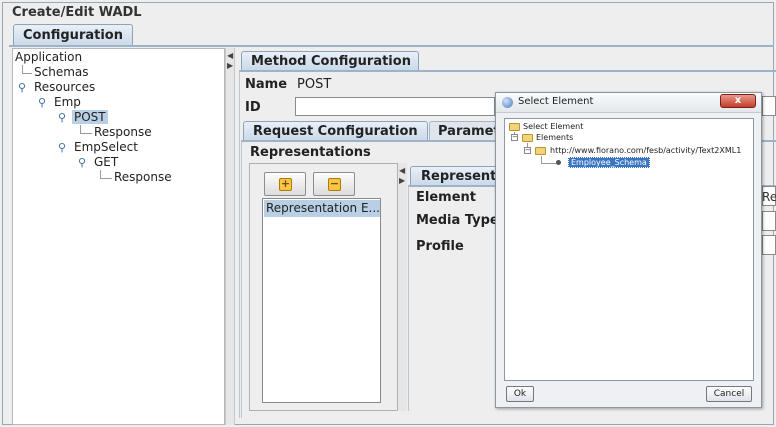 The image size is (776, 427). Describe the element at coordinates (330, 61) in the screenshot. I see `tab-method-configuration: Method Configuration` at that location.